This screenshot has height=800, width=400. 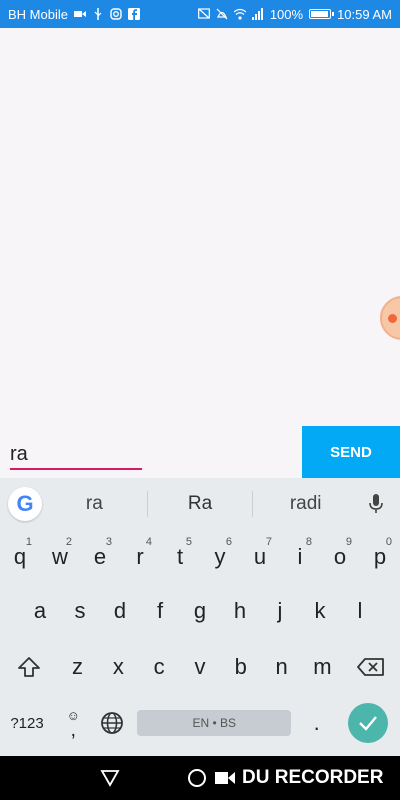 I want to click on battery-icon, so click(x=322, y=14).